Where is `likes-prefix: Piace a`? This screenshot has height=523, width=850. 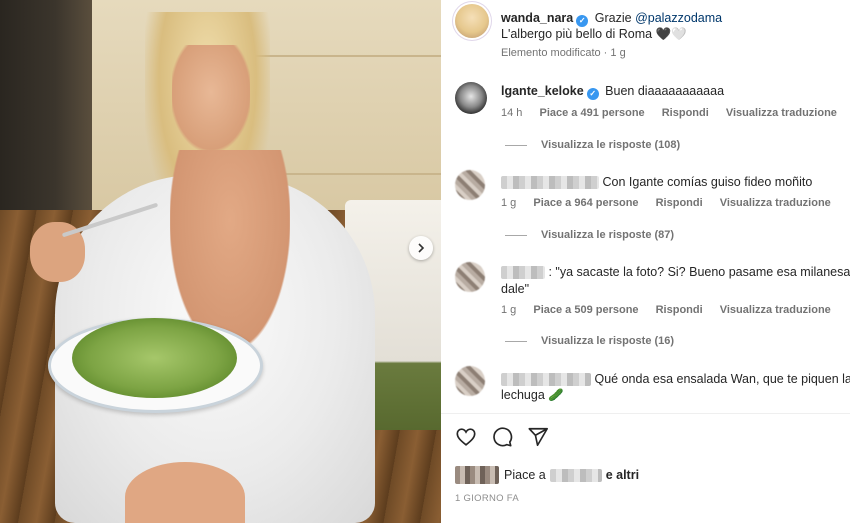
likes-prefix: Piace a is located at coordinates (525, 475).